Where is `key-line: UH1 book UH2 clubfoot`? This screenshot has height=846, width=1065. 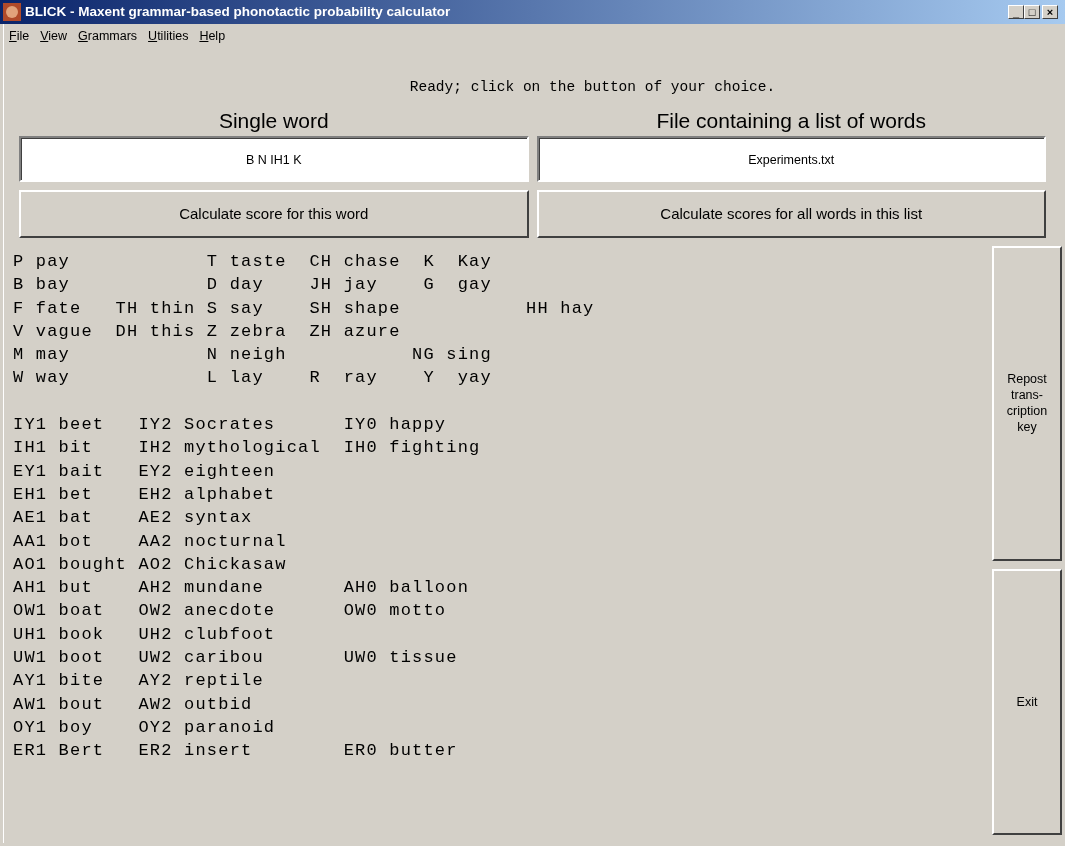 key-line: UH1 book UH2 clubfoot is located at coordinates (145, 634).